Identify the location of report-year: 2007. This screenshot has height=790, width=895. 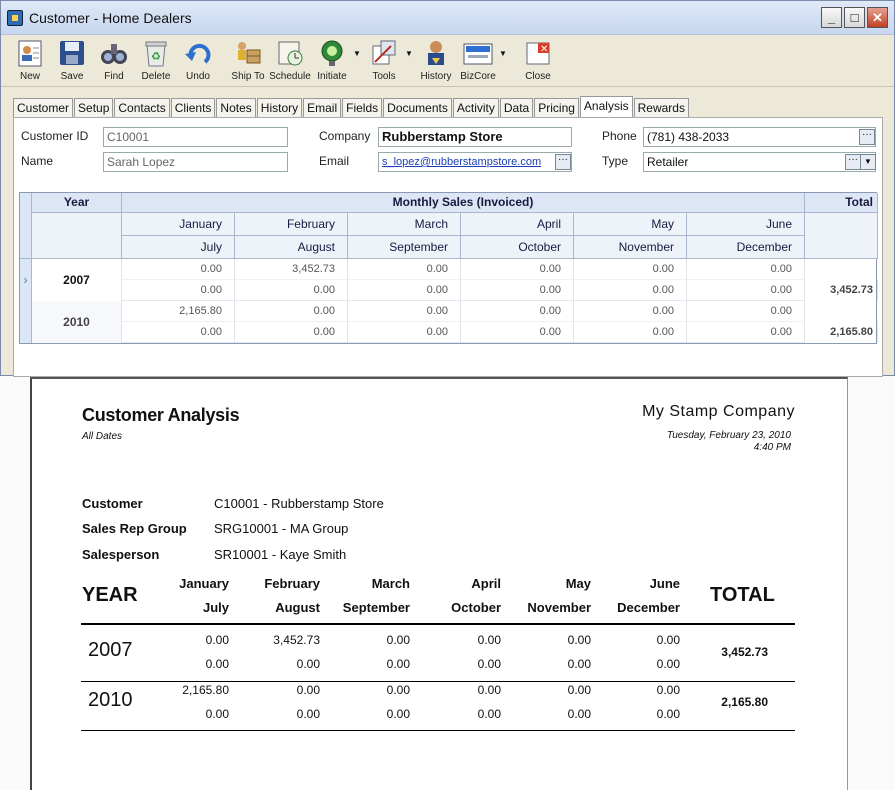
(110, 650).